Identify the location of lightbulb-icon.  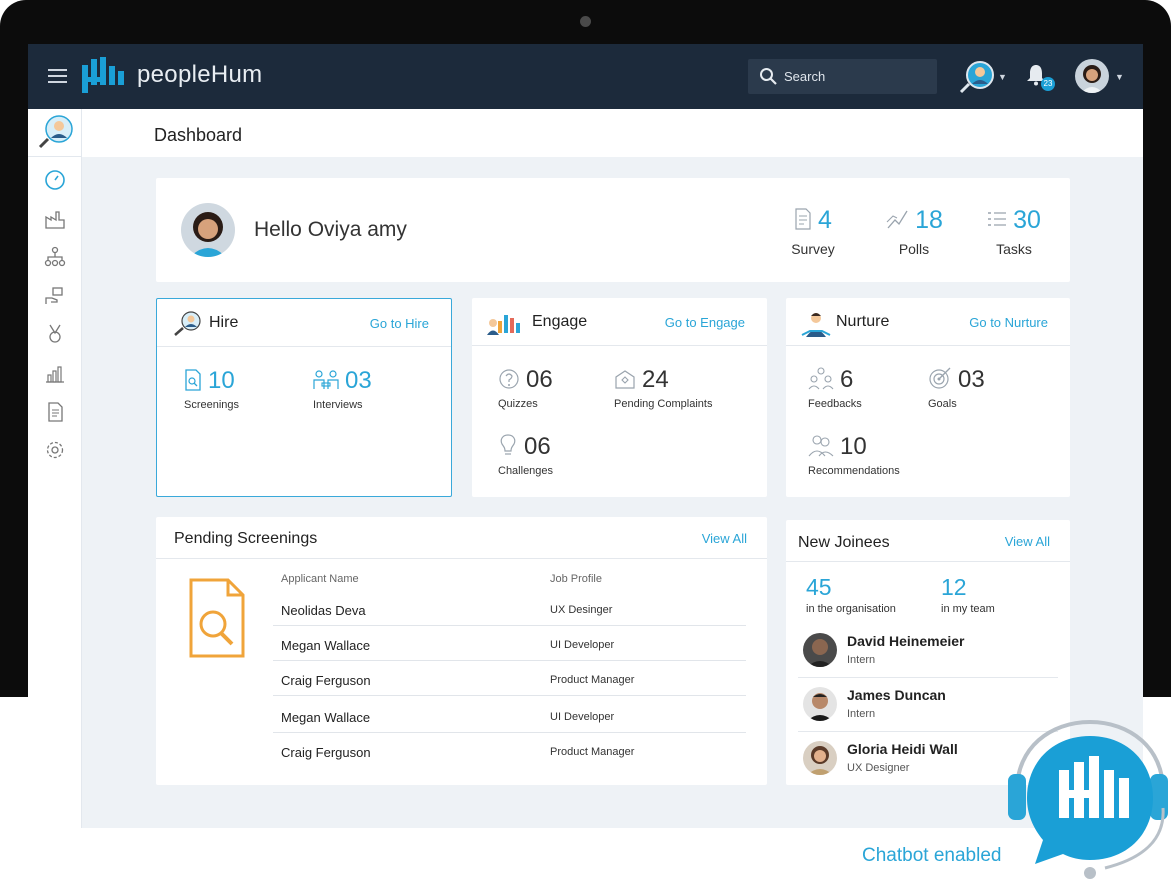
(508, 444).